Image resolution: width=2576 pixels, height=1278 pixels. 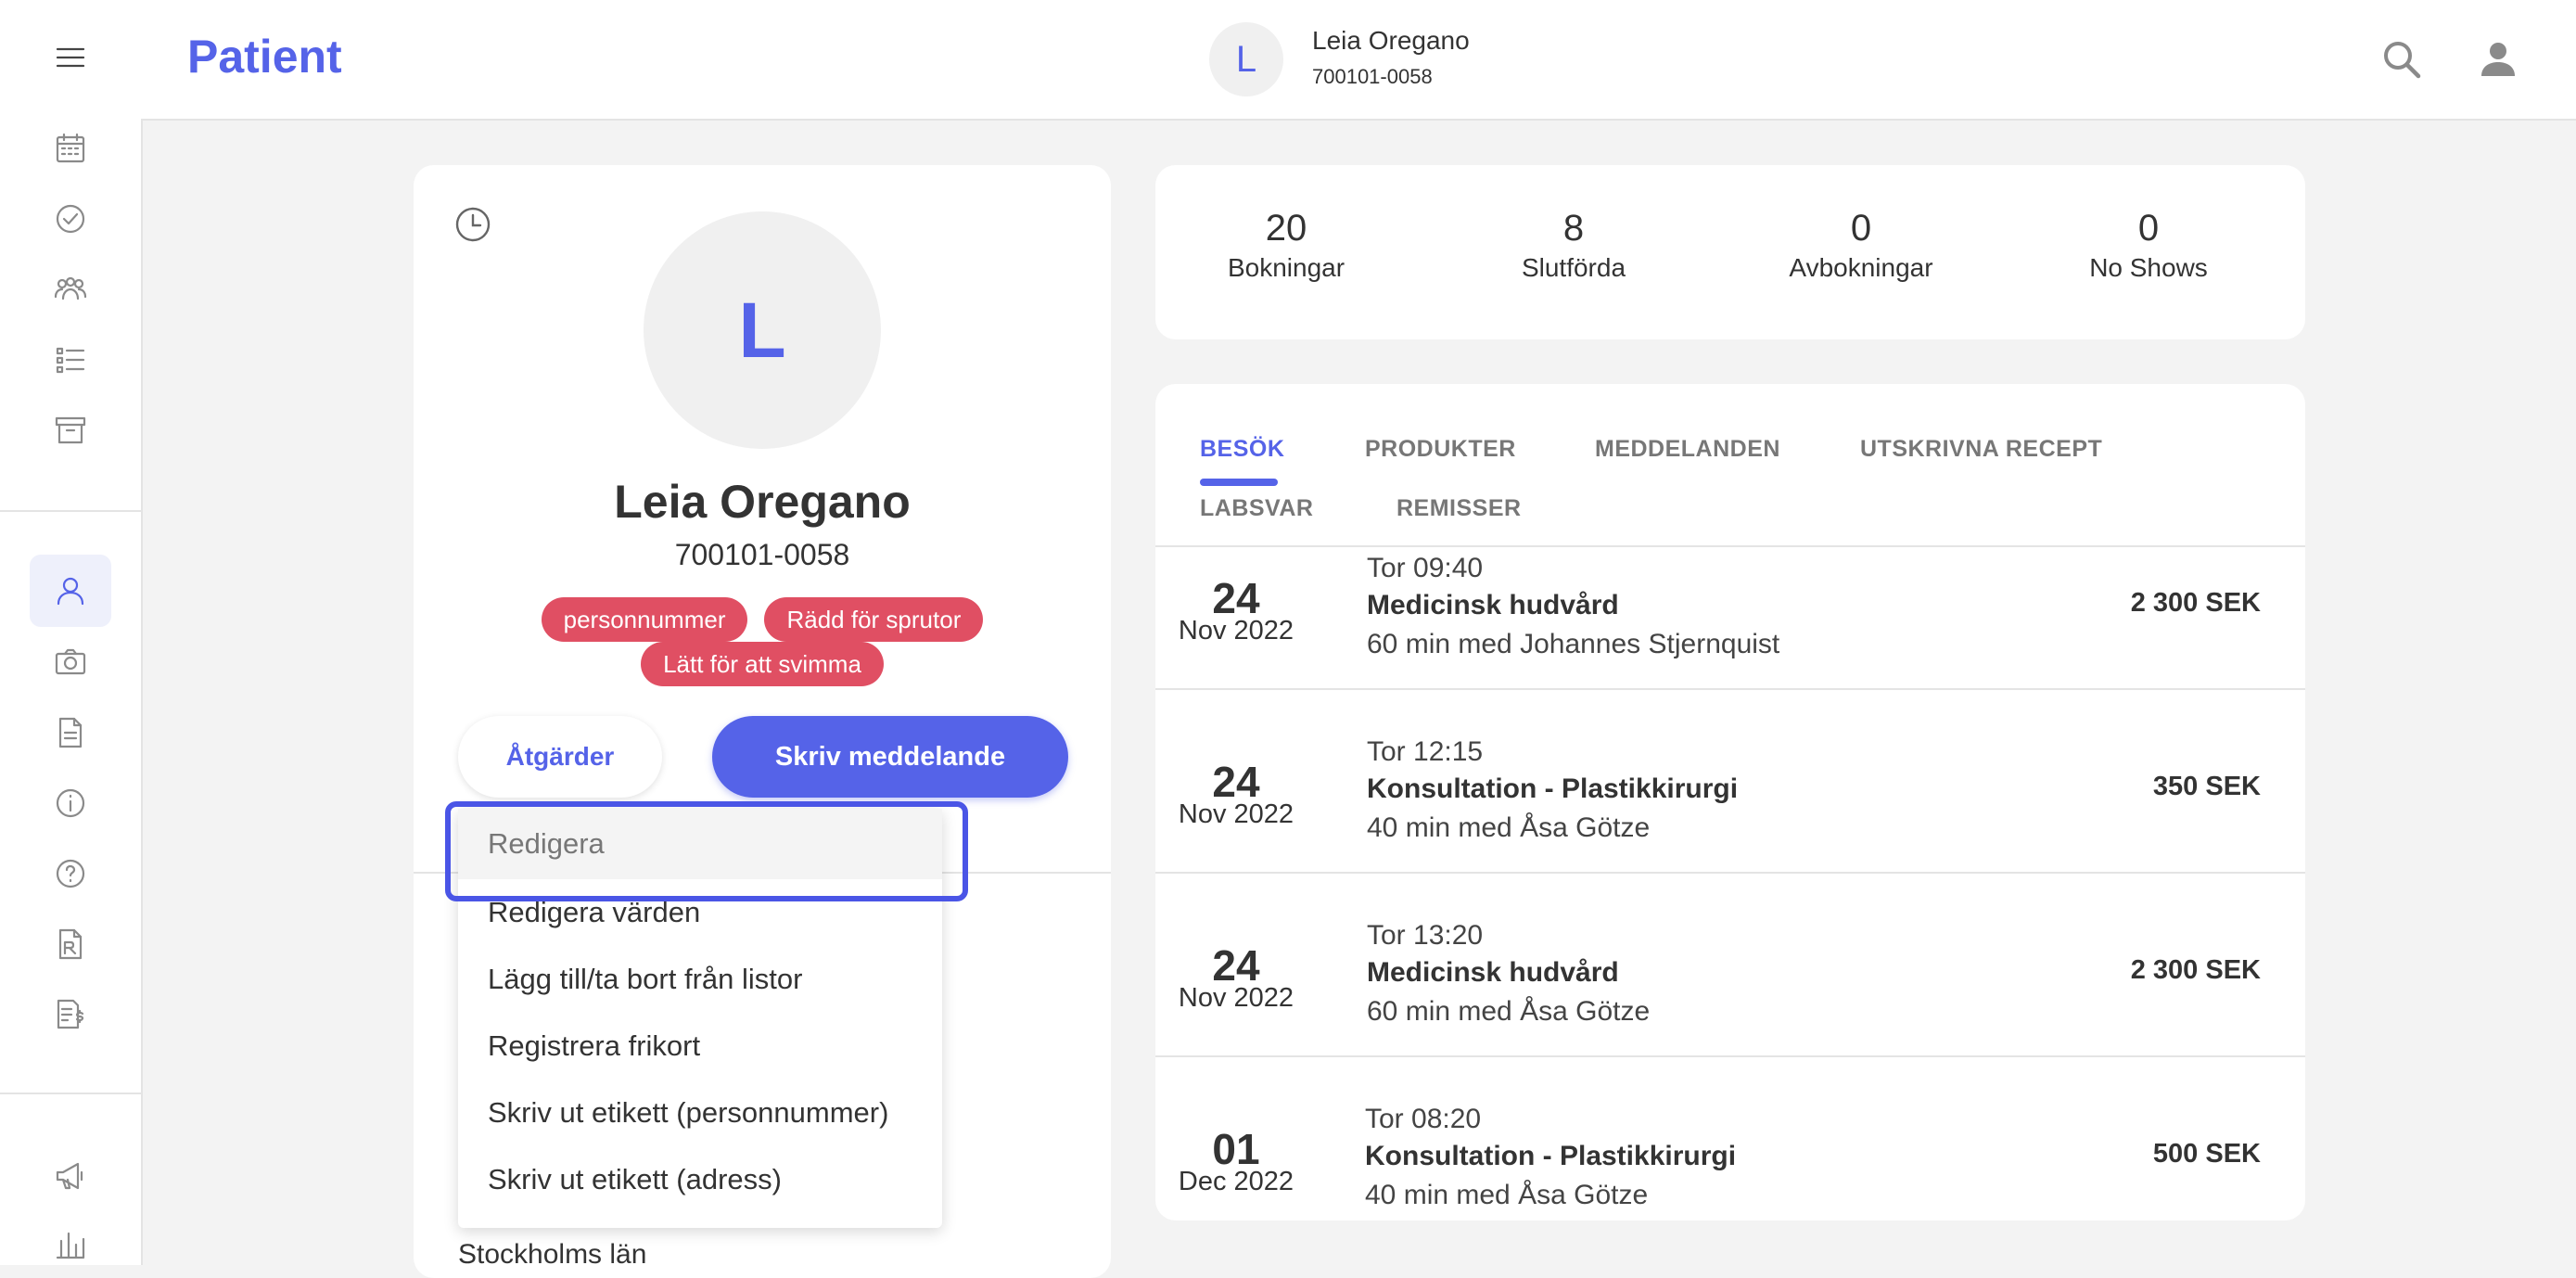 What do you see at coordinates (552, 1254) in the screenshot?
I see `patient-county: Stockholms län` at bounding box center [552, 1254].